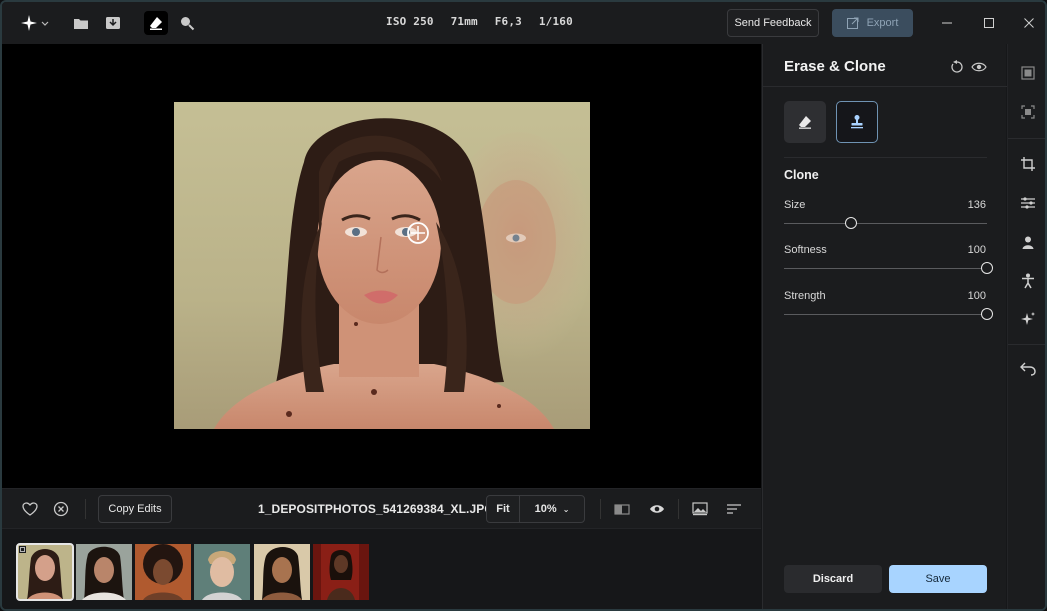 The height and width of the screenshot is (611, 1047). Describe the element at coordinates (503, 509) in the screenshot. I see `zoom-fit-button: Fit` at that location.